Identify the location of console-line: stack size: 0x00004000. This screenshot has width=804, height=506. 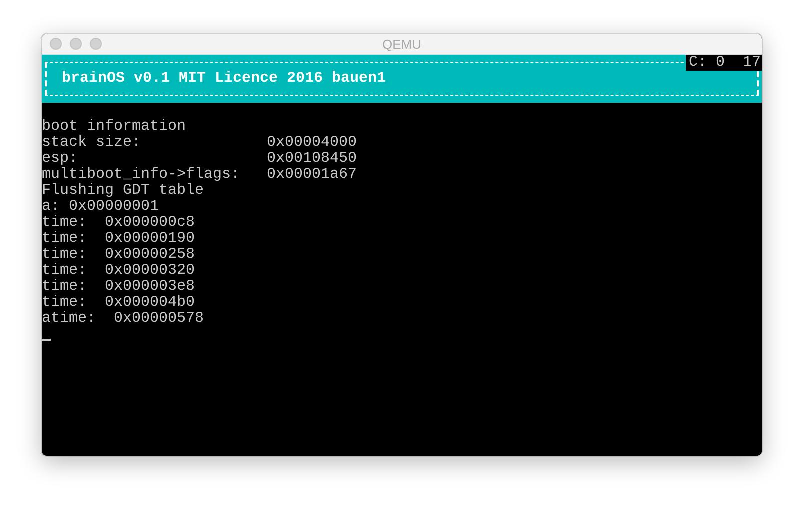
(200, 143).